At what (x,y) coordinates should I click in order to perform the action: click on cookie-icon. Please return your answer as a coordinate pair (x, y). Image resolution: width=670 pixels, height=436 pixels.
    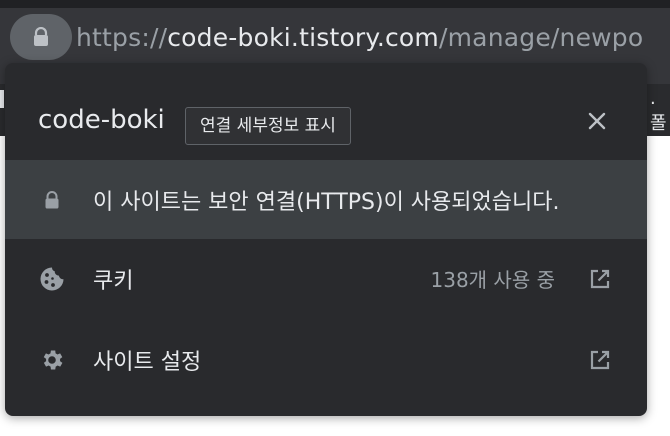
    Looking at the image, I should click on (52, 278).